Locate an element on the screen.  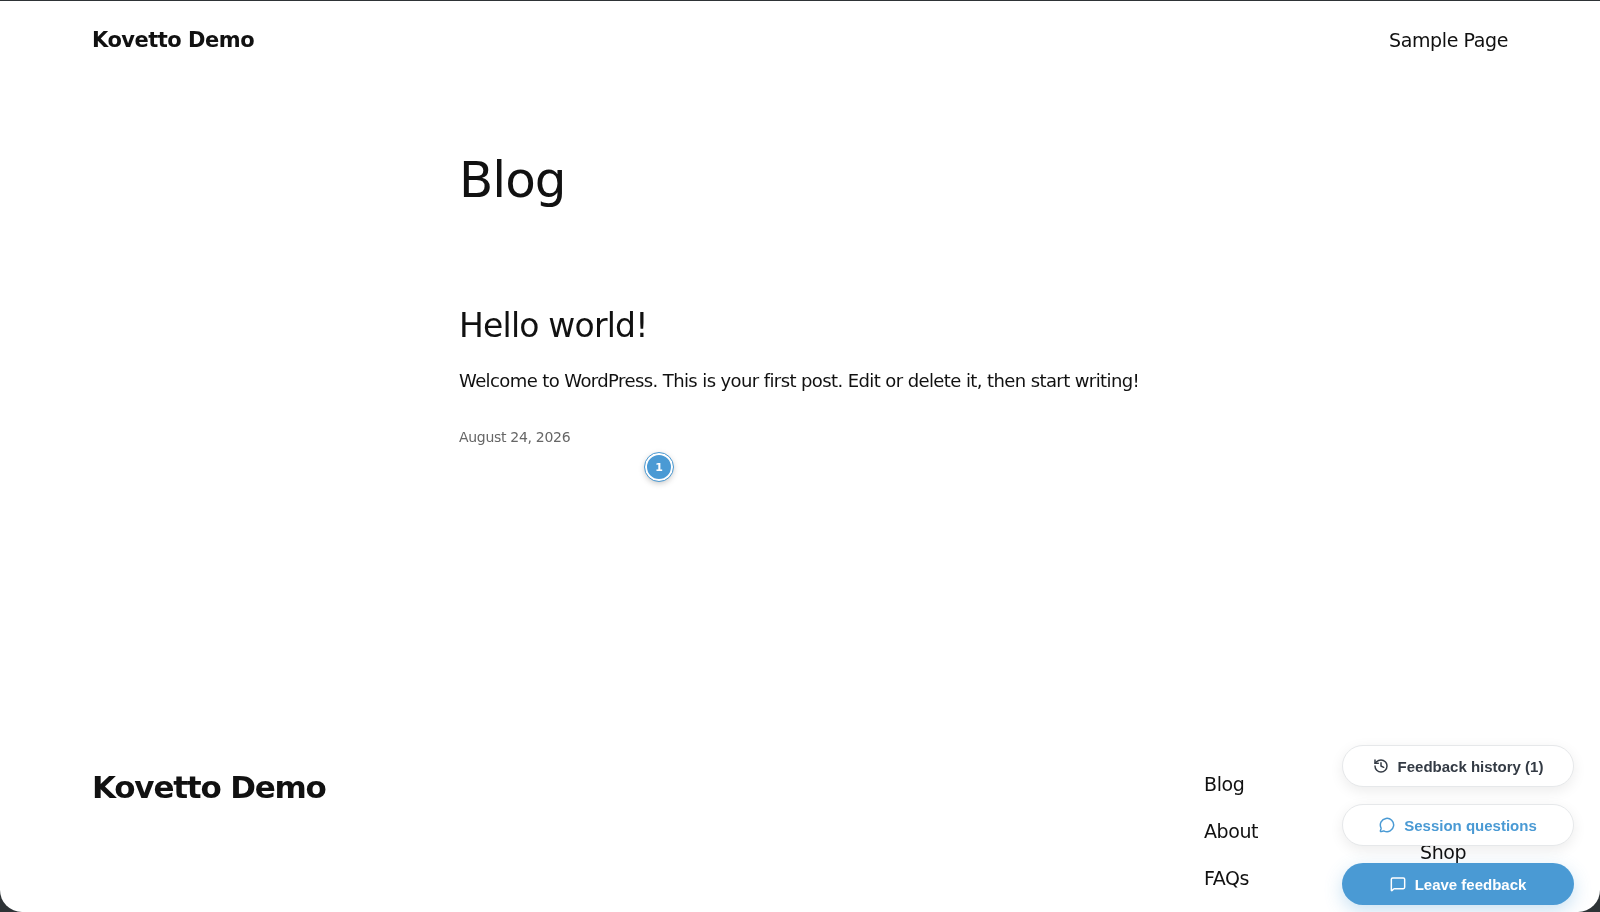
footer-link: Blog is located at coordinates (1224, 784).